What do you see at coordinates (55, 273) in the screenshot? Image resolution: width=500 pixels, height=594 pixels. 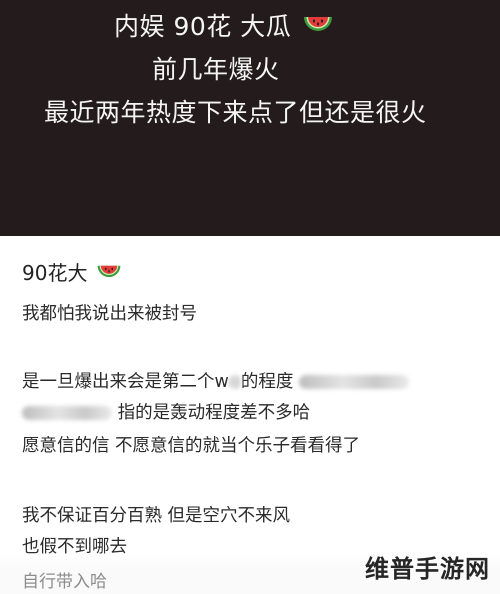 I see `post-title-text: 90花大` at bounding box center [55, 273].